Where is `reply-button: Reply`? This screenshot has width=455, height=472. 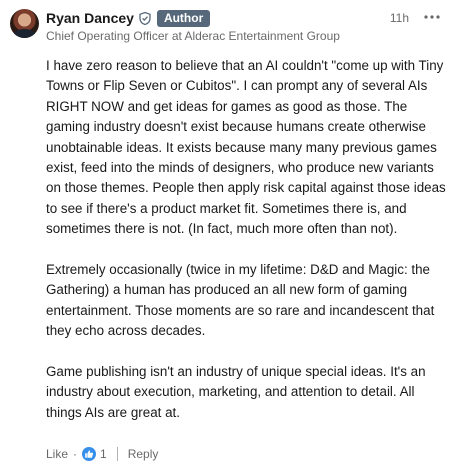
reply-button: Reply is located at coordinates (143, 454).